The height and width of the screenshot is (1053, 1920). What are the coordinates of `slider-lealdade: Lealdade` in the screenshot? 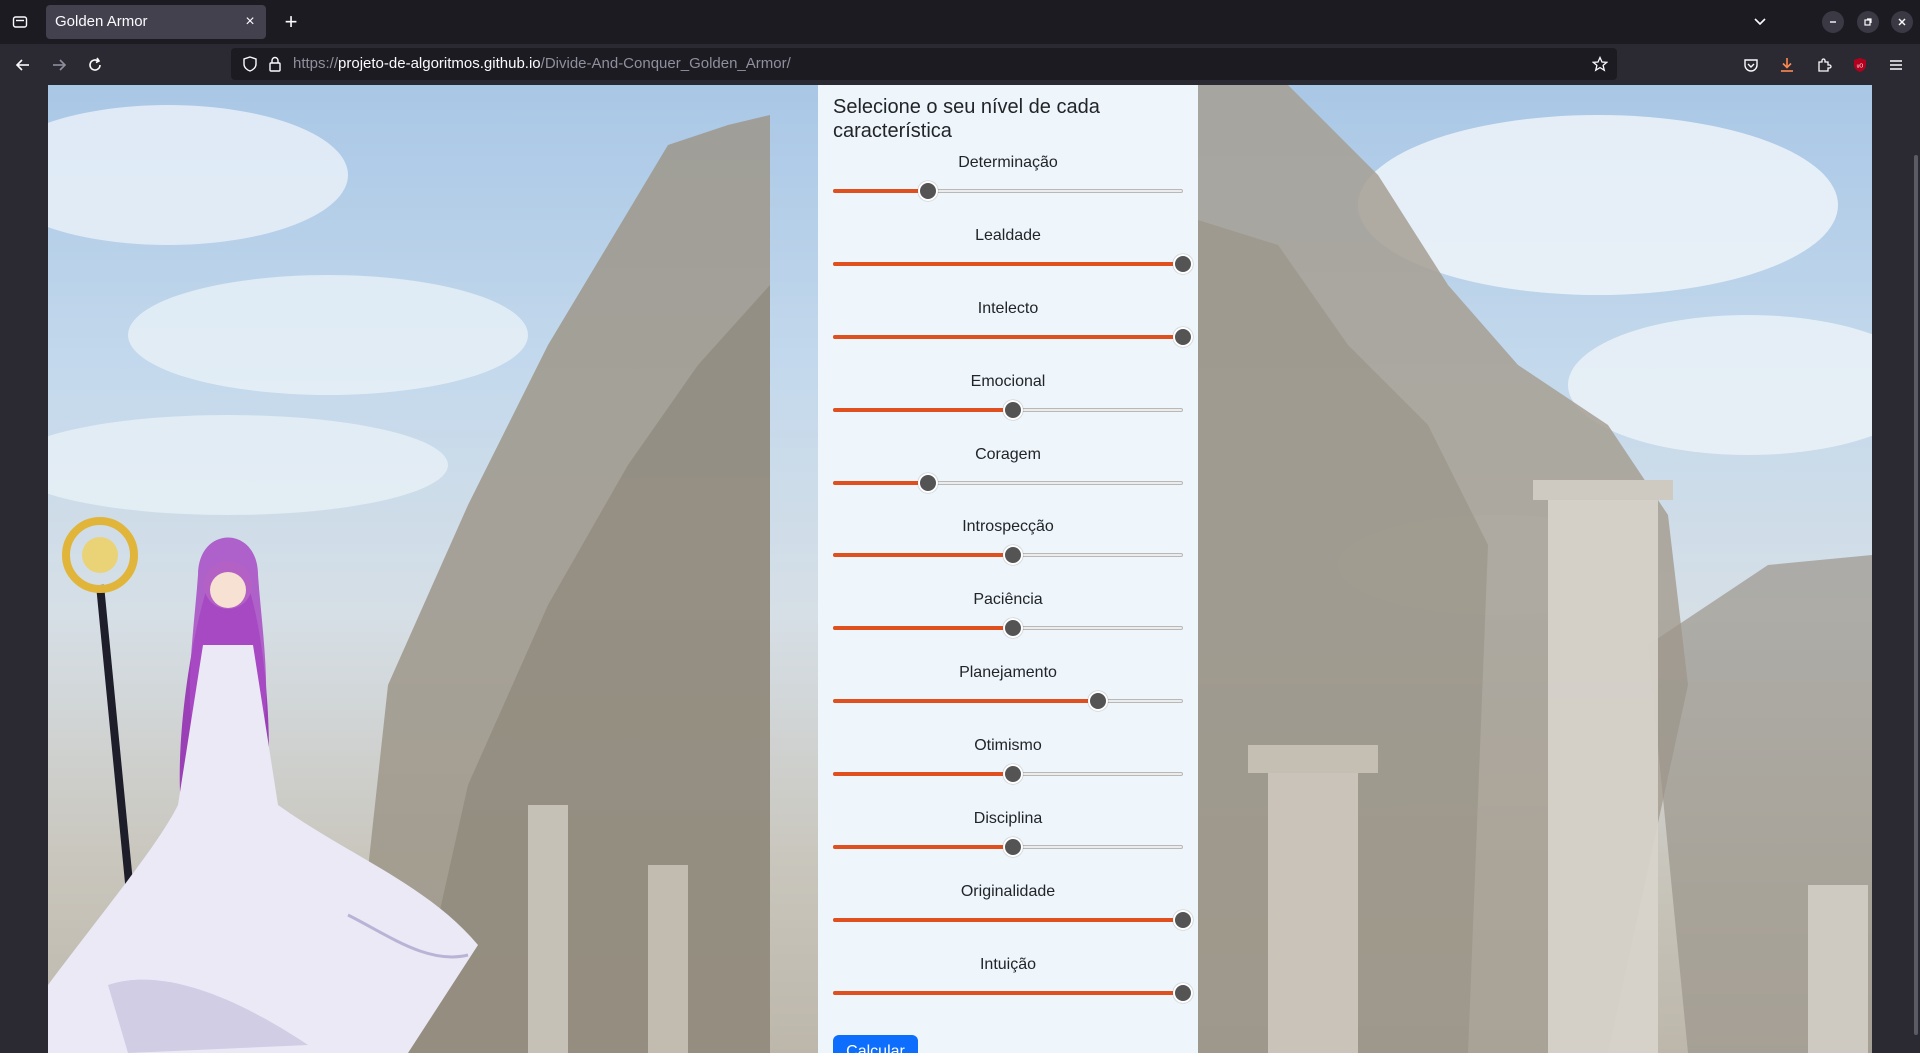 It's located at (1013, 260).